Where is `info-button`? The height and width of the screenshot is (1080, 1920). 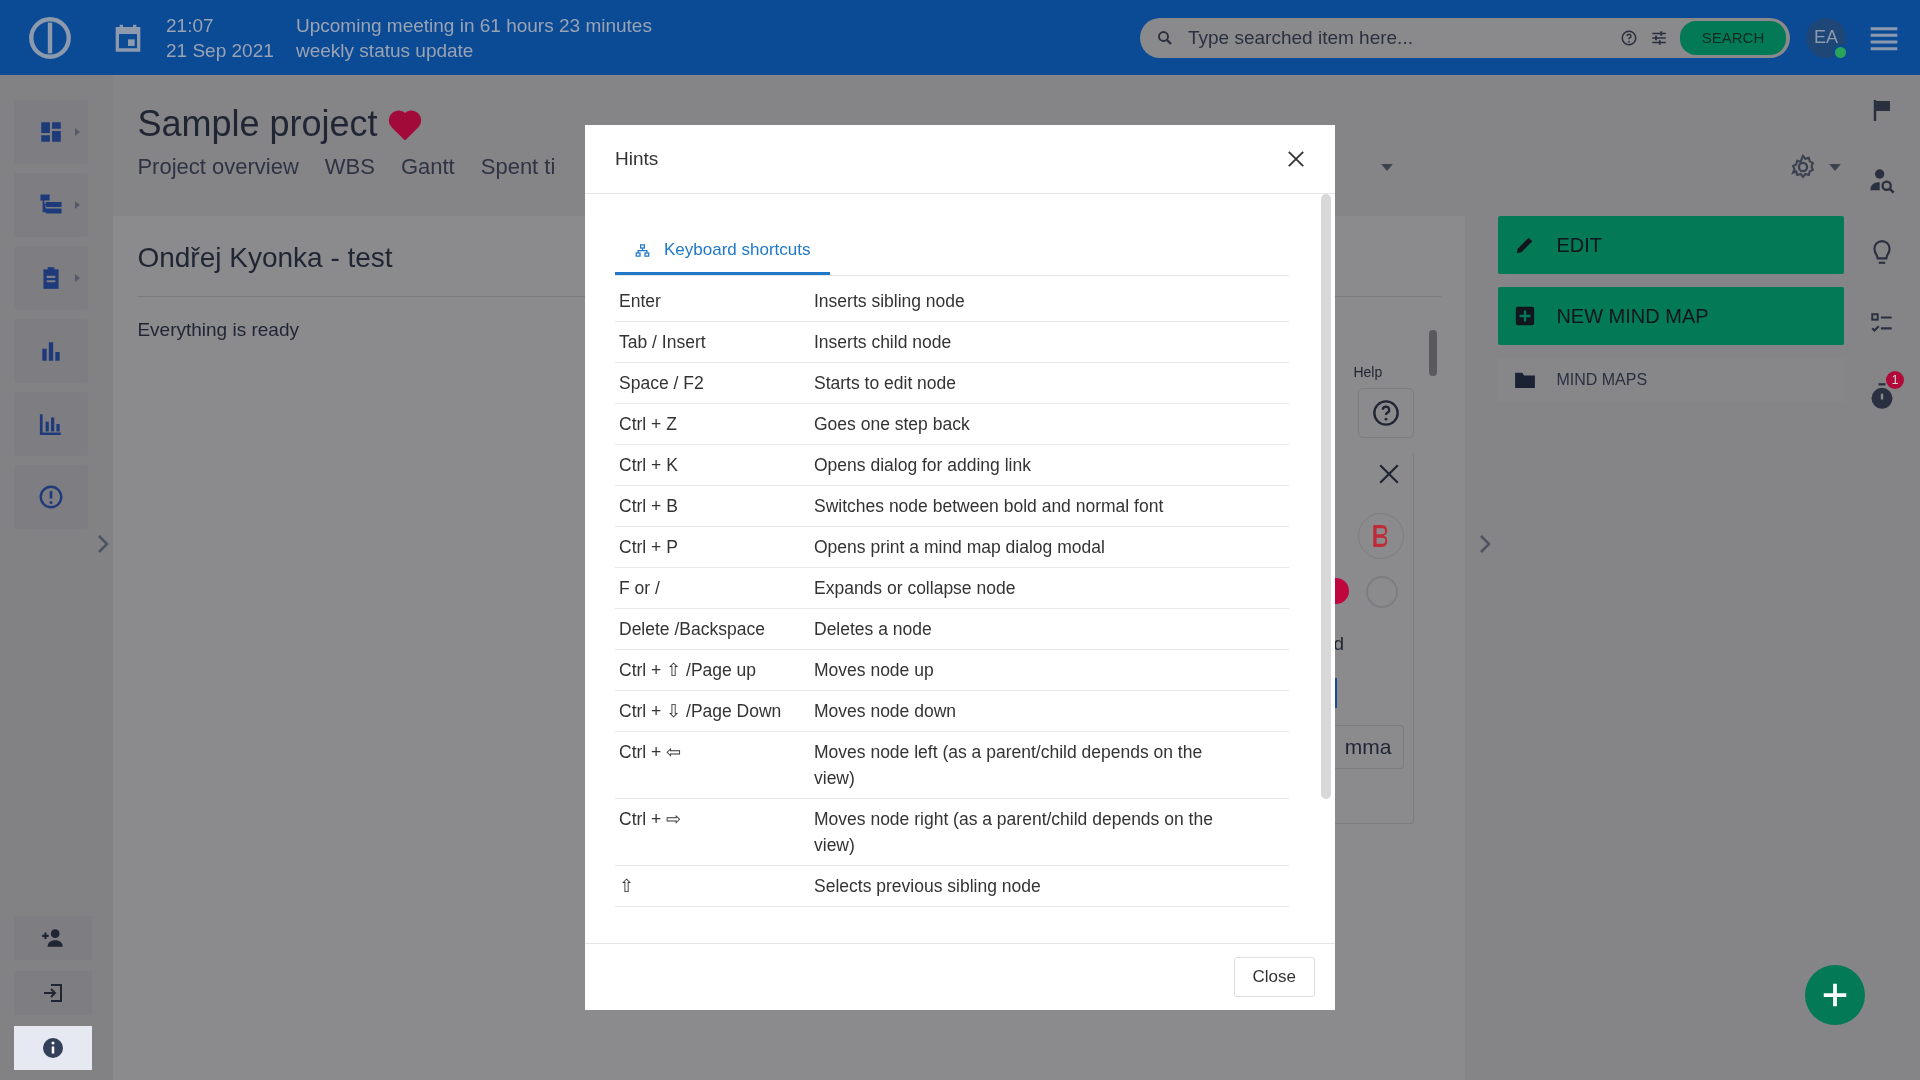
info-button is located at coordinates (53, 1048).